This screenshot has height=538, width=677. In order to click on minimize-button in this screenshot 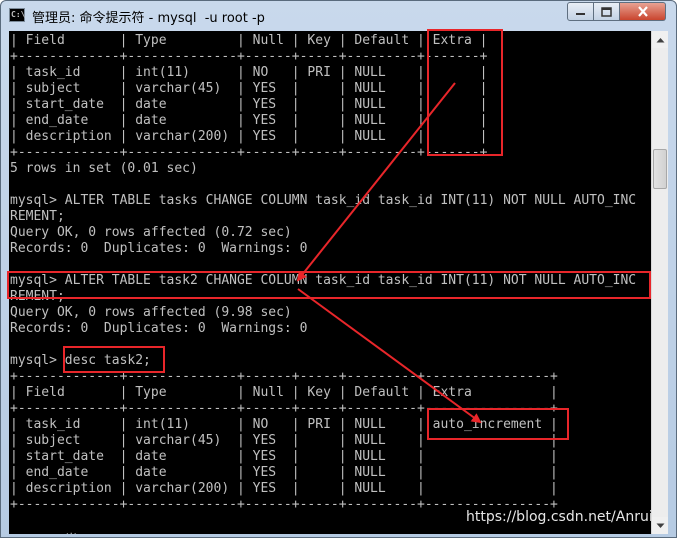, I will do `click(580, 11)`.